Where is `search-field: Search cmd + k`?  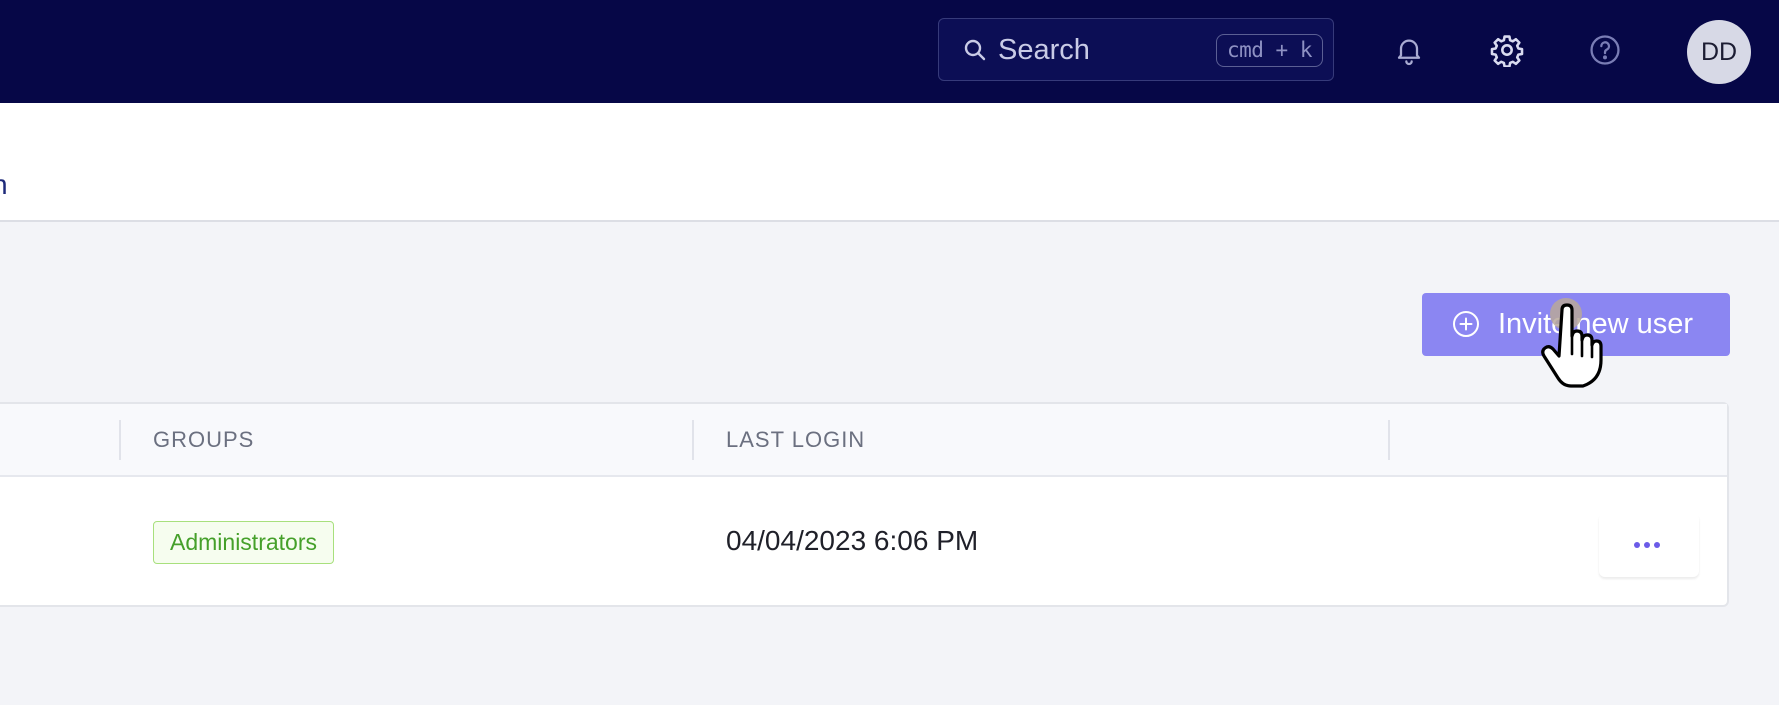
search-field: Search cmd + k is located at coordinates (1136, 49).